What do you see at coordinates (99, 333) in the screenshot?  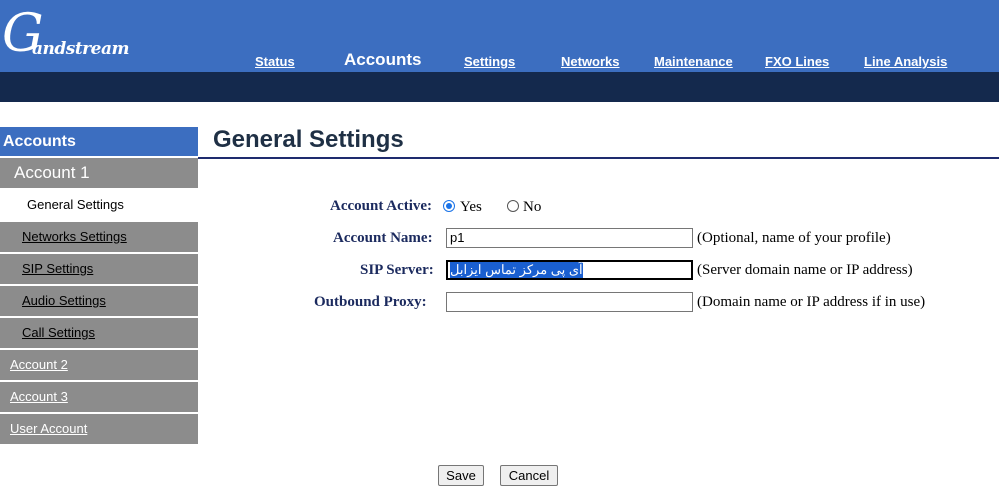 I see `sidebar-item-call-settings: Call Settings` at bounding box center [99, 333].